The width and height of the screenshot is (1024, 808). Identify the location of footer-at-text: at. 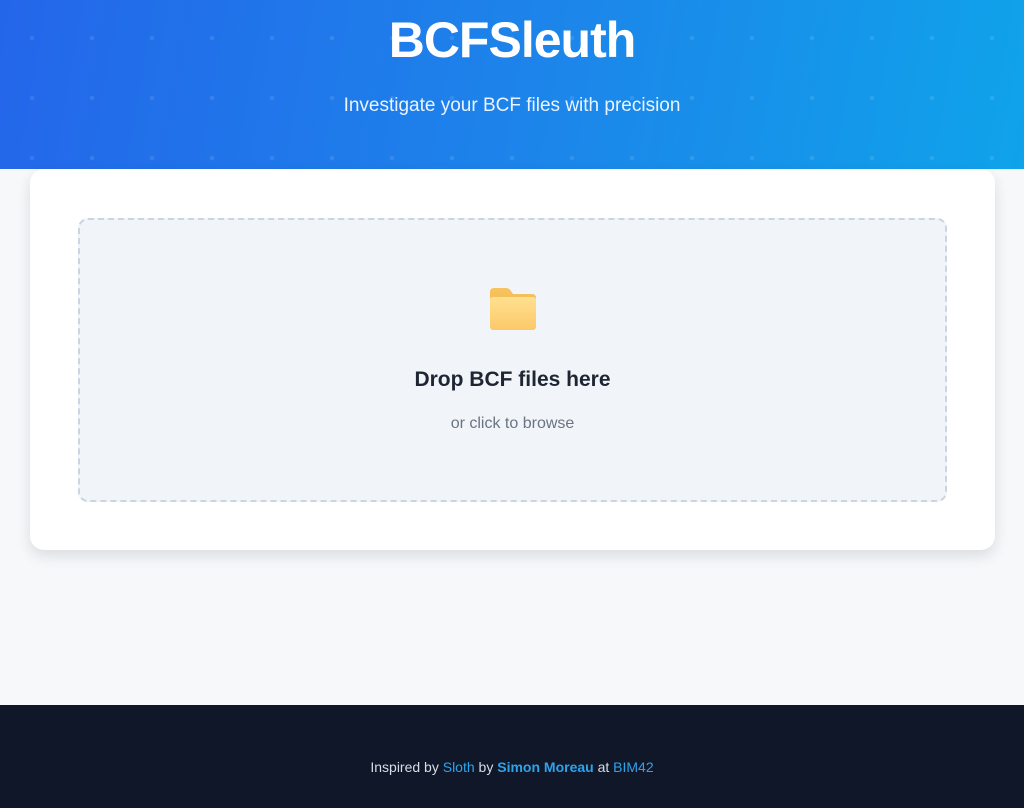
(603, 767).